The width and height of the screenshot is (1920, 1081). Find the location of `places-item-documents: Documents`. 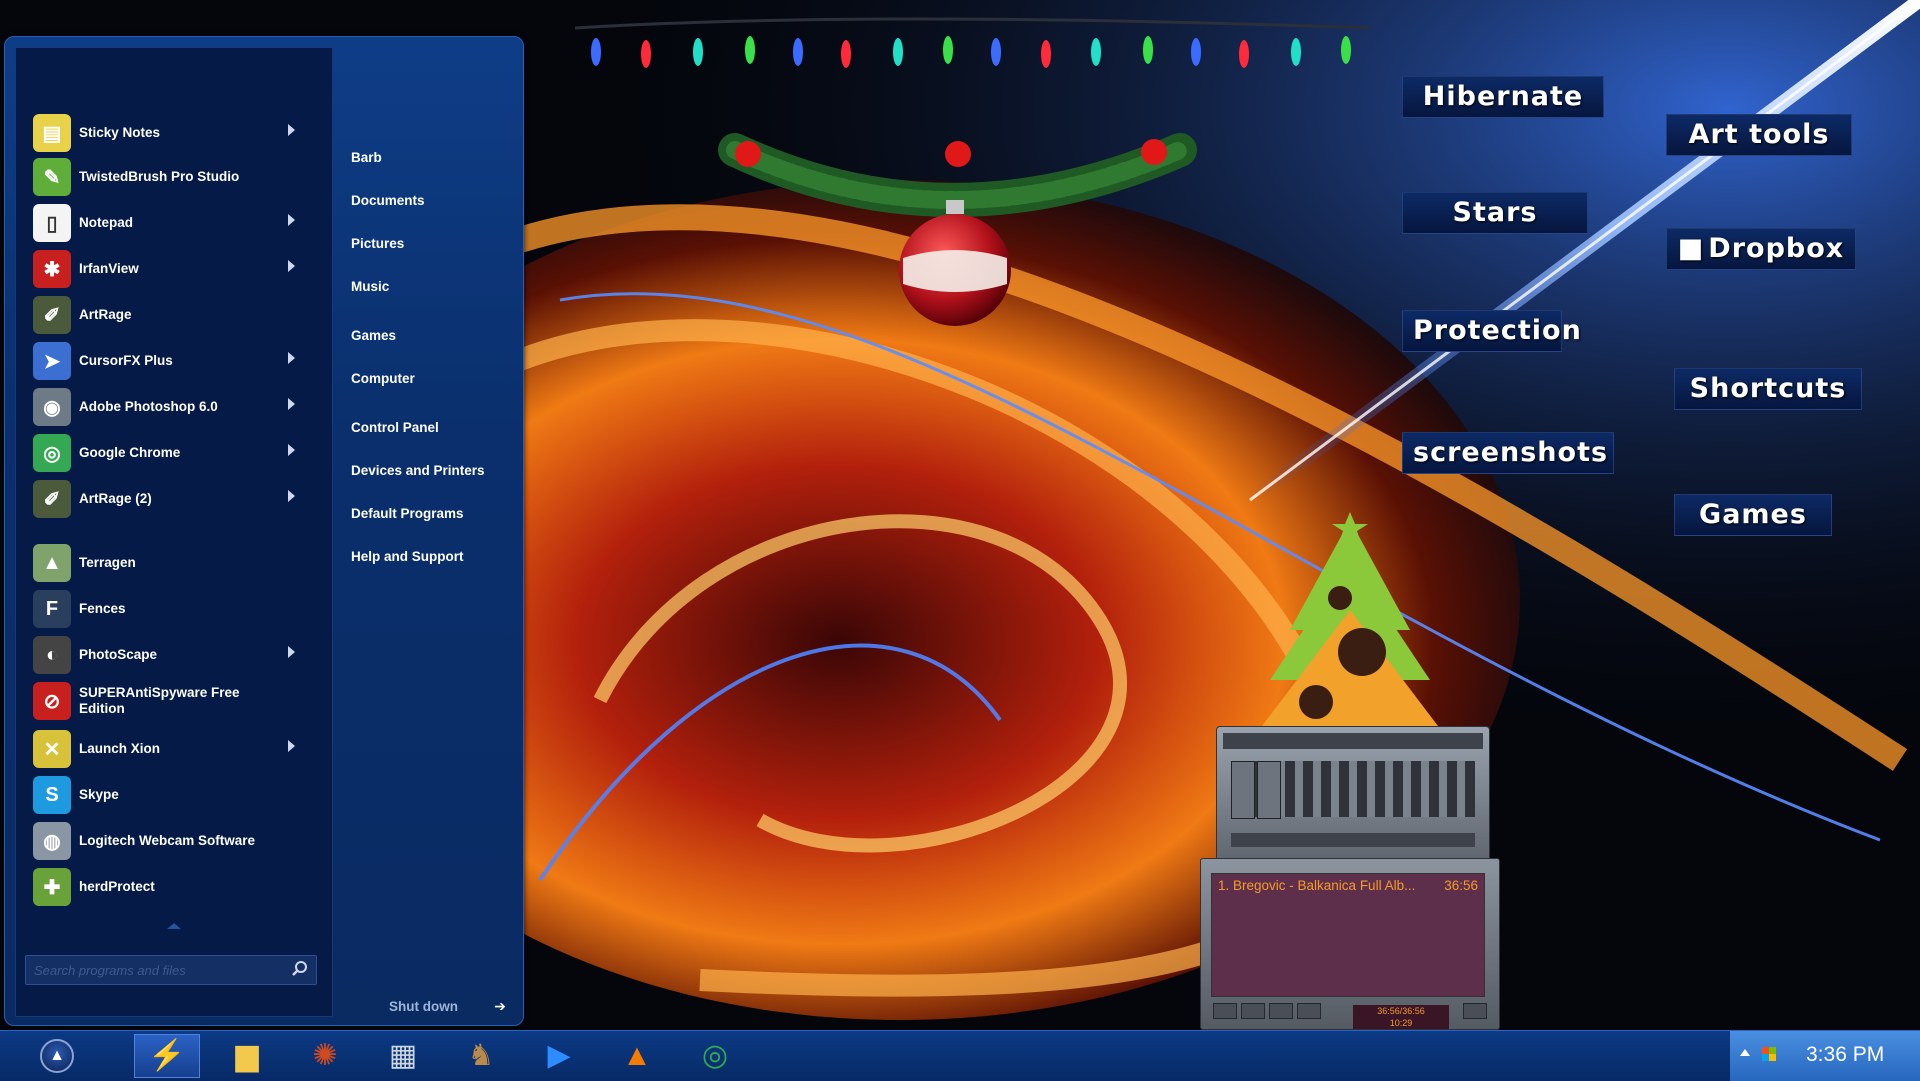

places-item-documents: Documents is located at coordinates (388, 201).